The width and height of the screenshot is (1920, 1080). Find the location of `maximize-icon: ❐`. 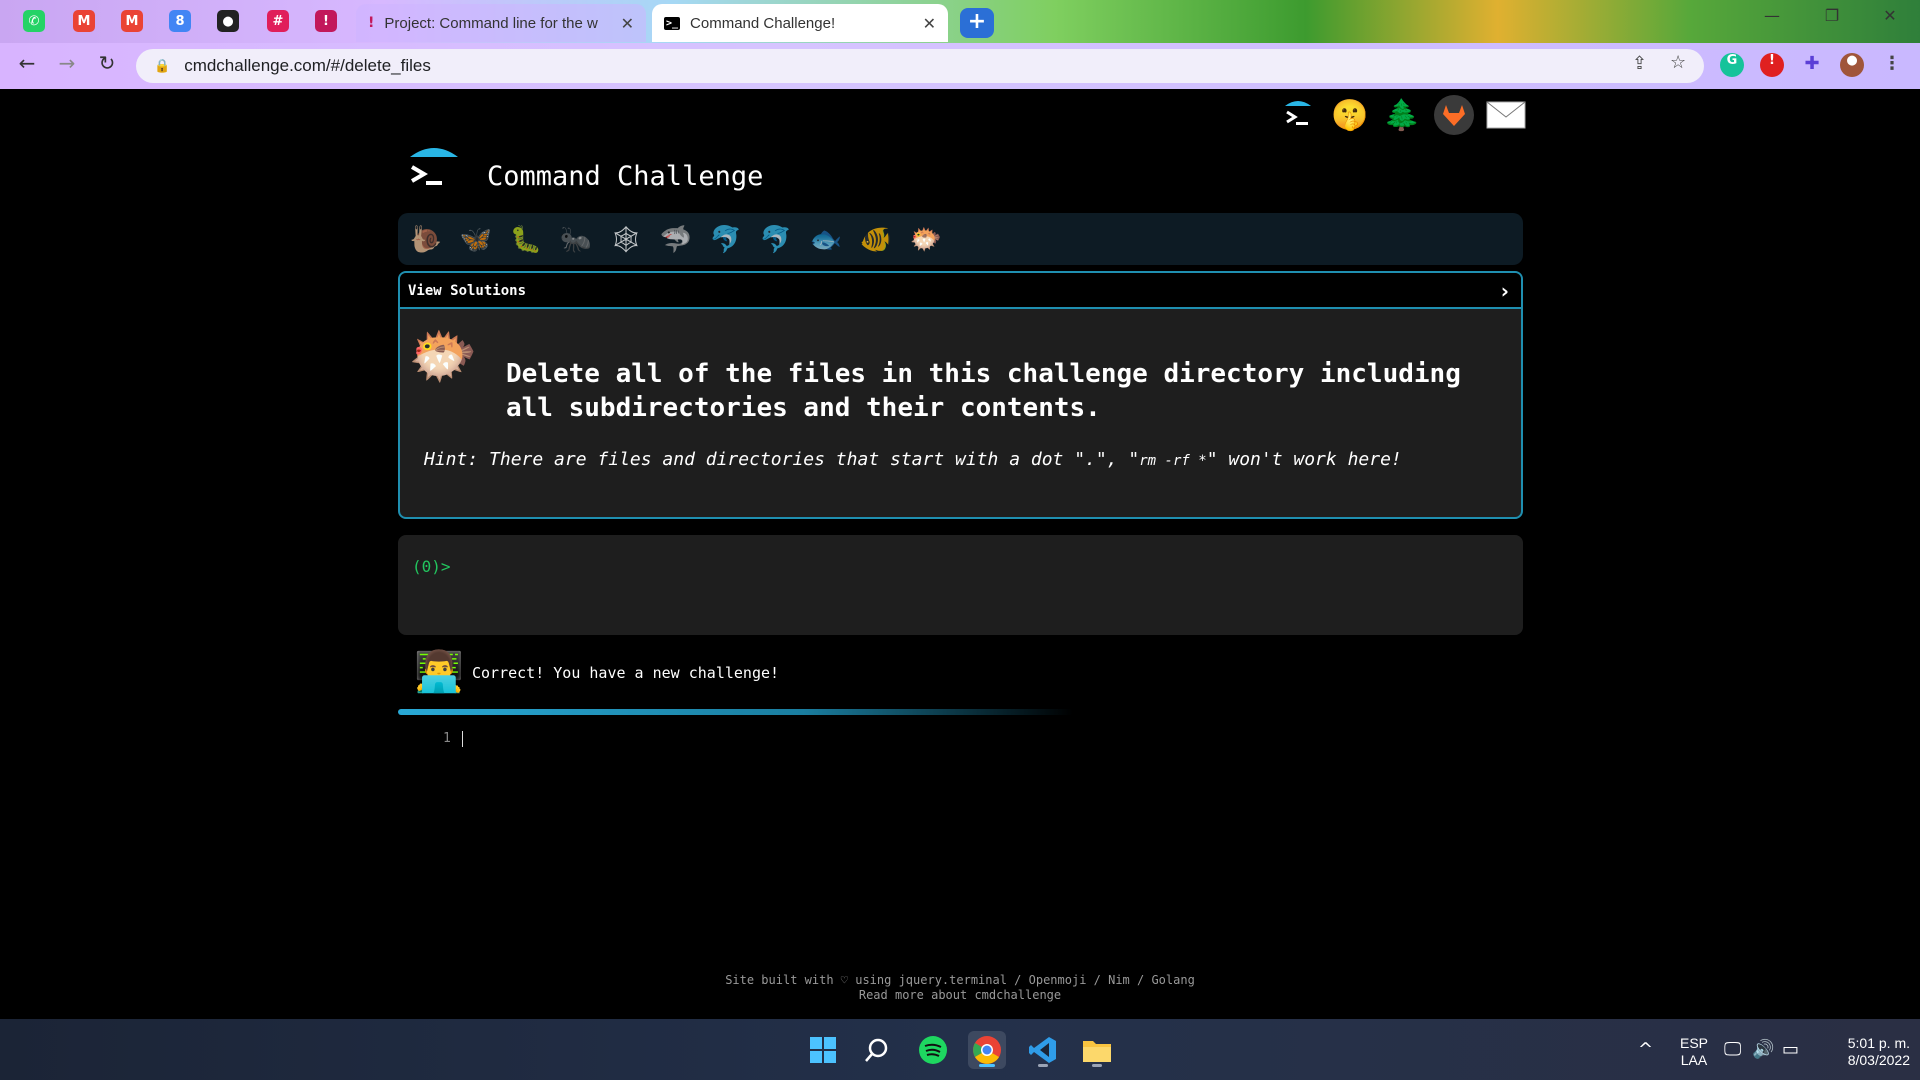

maximize-icon: ❐ is located at coordinates (1832, 20).